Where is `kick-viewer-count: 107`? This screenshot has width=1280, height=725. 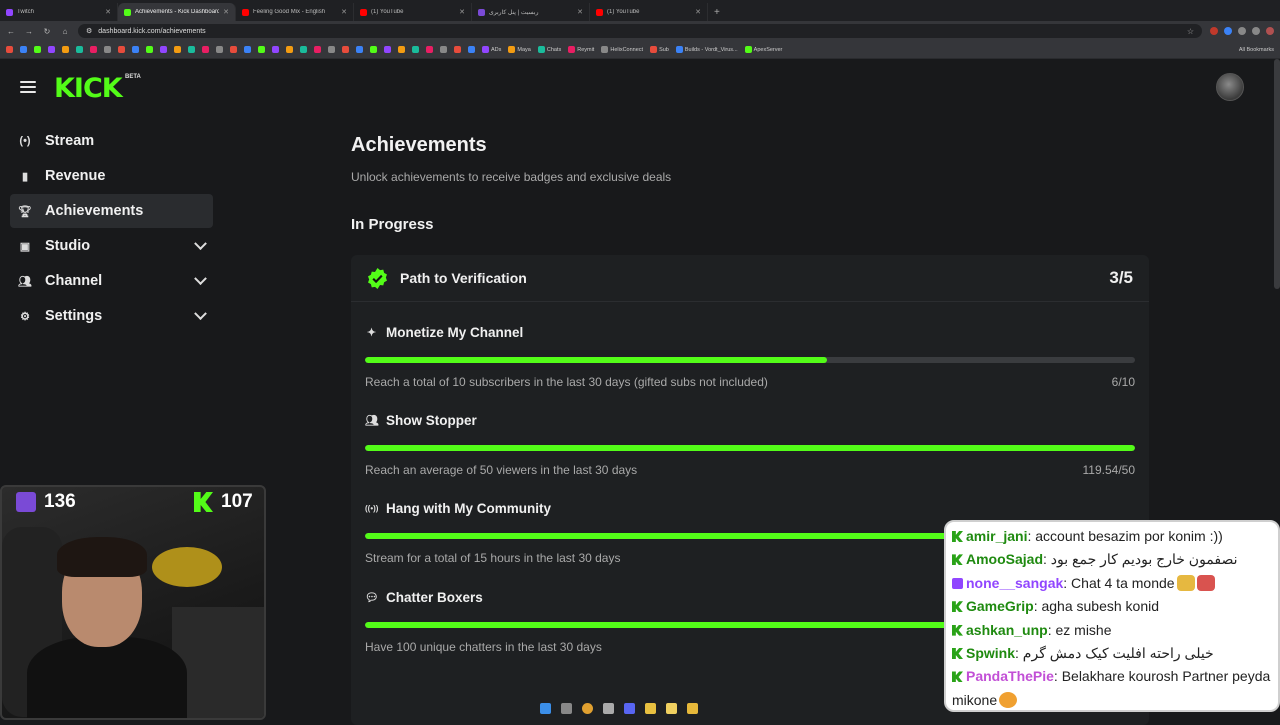 kick-viewer-count: 107 is located at coordinates (237, 501).